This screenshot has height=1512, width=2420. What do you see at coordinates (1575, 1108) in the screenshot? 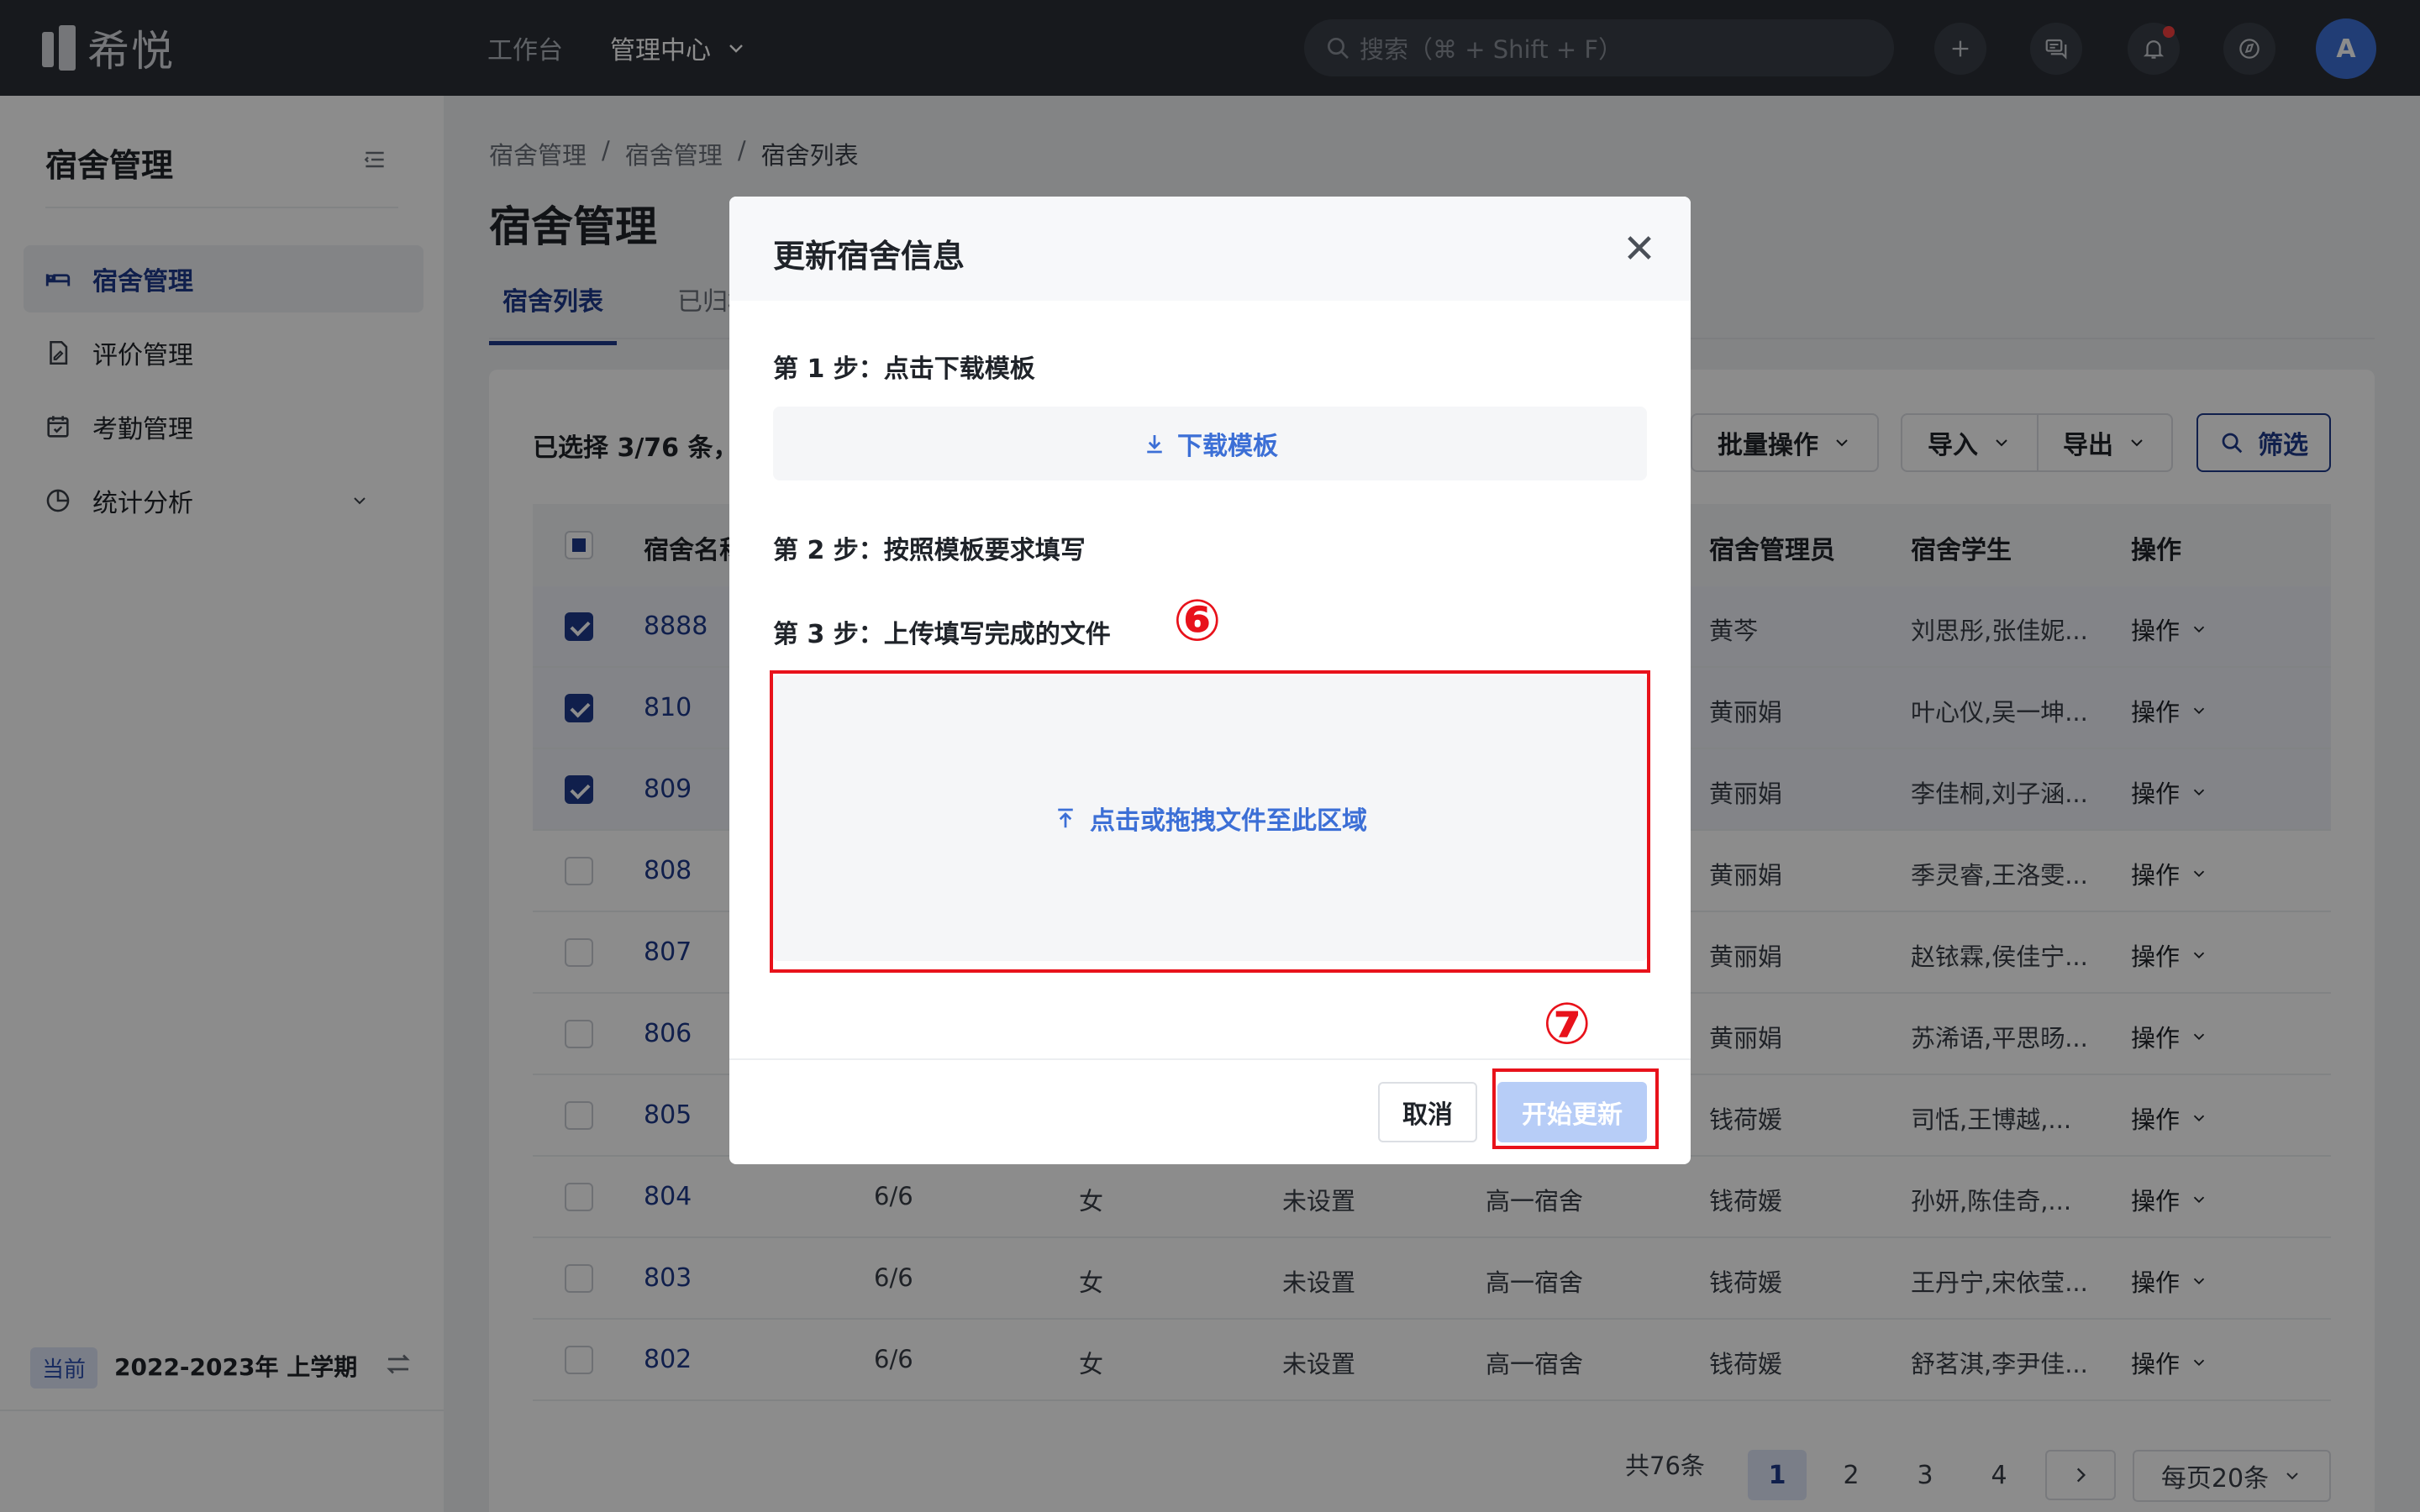
I see `highlight-box-start` at bounding box center [1575, 1108].